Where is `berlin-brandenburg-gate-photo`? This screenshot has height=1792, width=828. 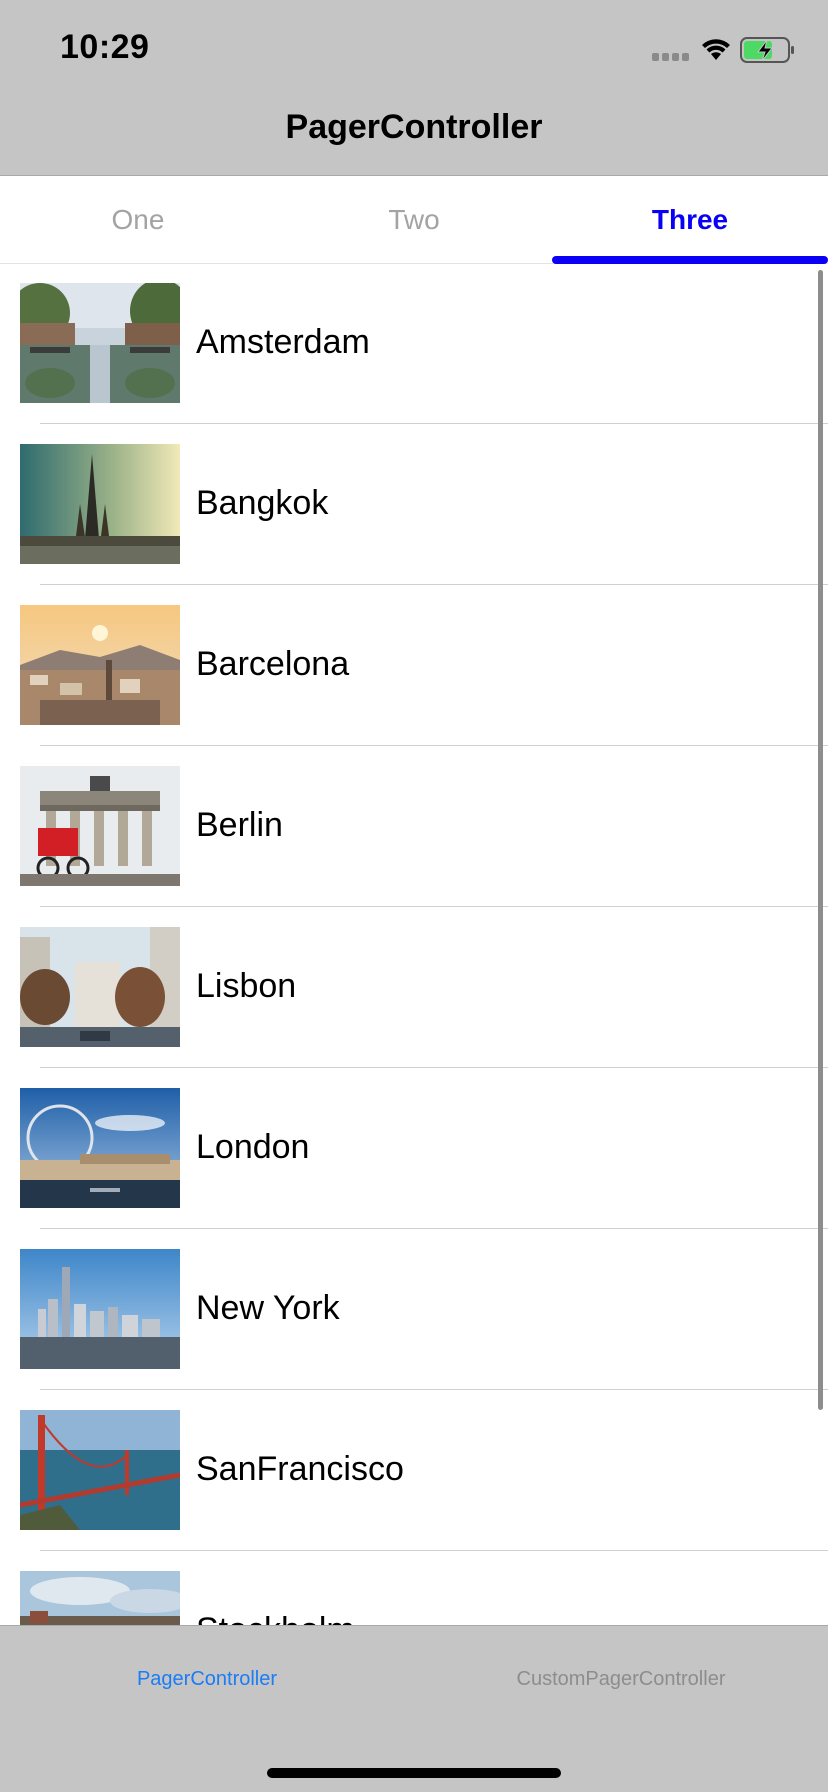 berlin-brandenburg-gate-photo is located at coordinates (100, 826).